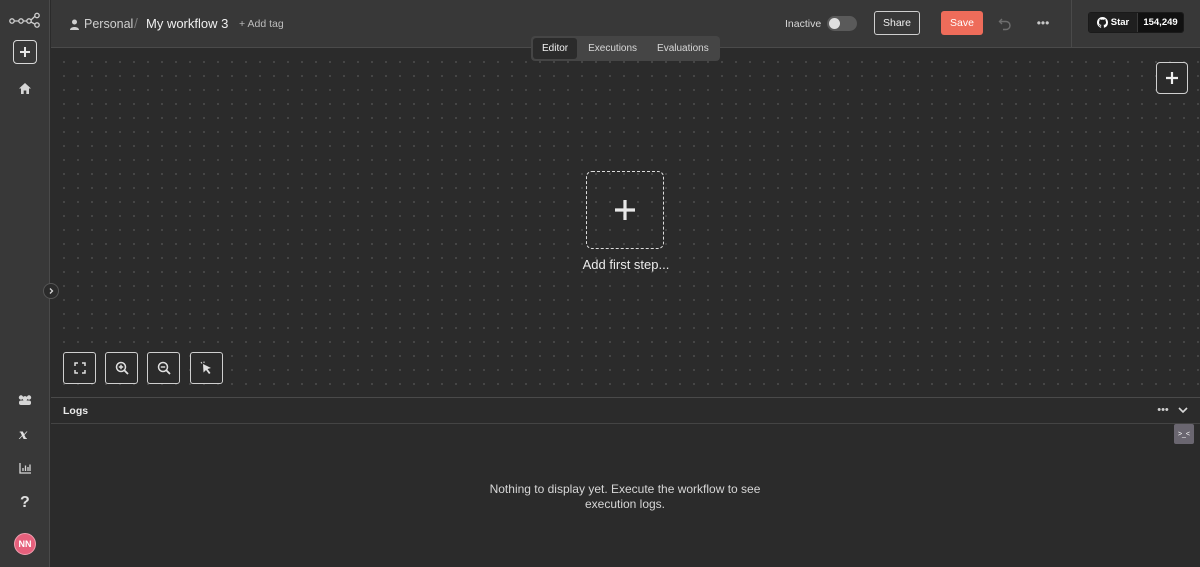 Image resolution: width=1200 pixels, height=567 pixels. I want to click on toggle-knob, so click(834, 23).